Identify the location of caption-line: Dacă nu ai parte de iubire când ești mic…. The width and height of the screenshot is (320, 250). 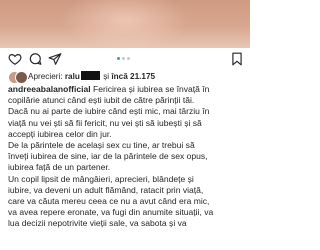
(109, 111).